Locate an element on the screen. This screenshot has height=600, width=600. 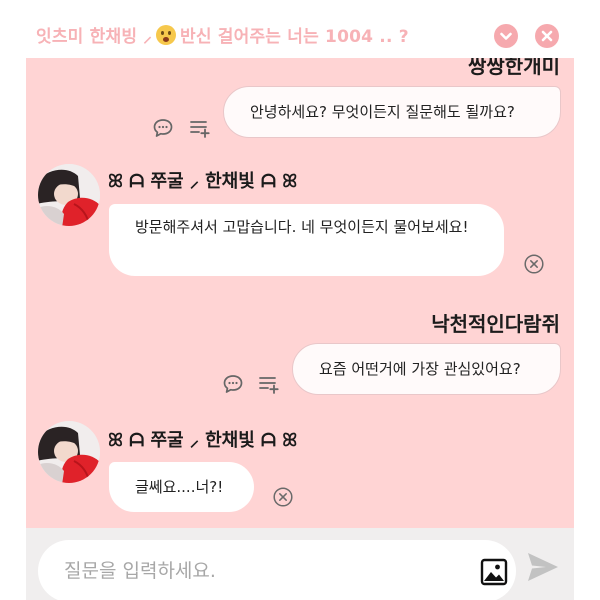
send-icon is located at coordinates (543, 567).